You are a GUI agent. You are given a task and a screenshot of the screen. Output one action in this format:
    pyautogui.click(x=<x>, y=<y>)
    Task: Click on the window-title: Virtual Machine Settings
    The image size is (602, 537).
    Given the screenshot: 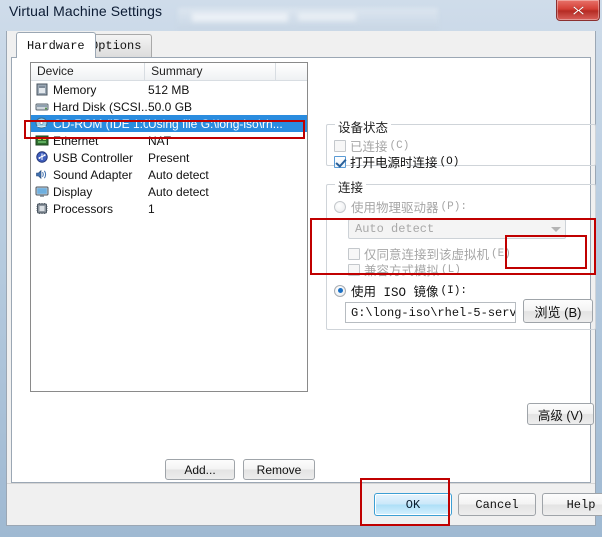 What is the action you would take?
    pyautogui.click(x=86, y=11)
    